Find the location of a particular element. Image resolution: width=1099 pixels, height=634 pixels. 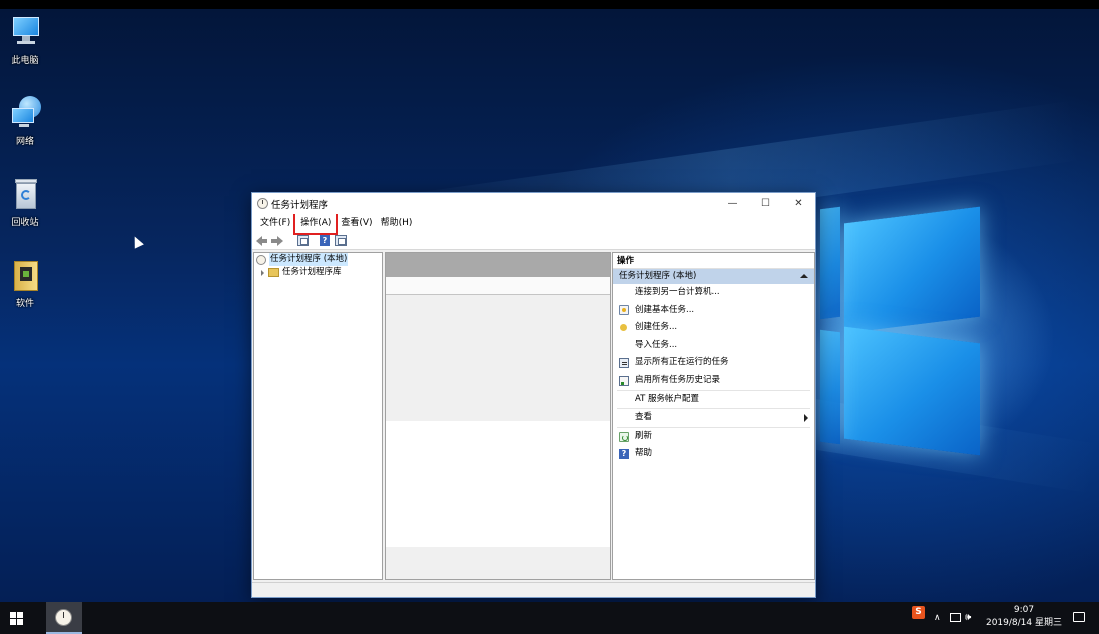

volume-icon: 🕪 is located at coordinates (968, 618).